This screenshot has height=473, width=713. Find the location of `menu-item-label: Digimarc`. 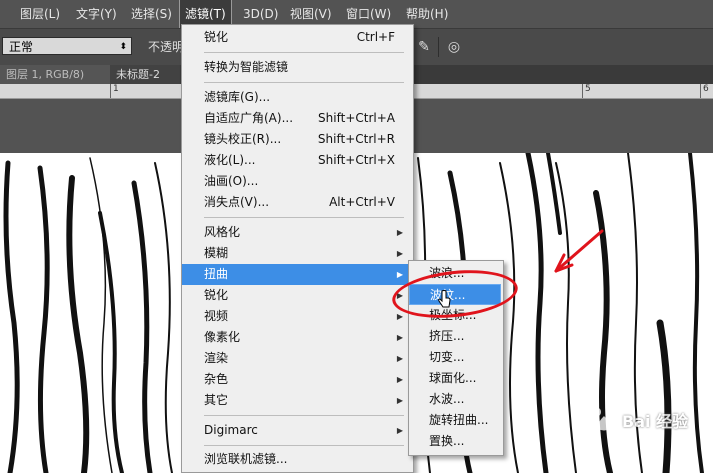

menu-item-label: Digimarc is located at coordinates (231, 430).